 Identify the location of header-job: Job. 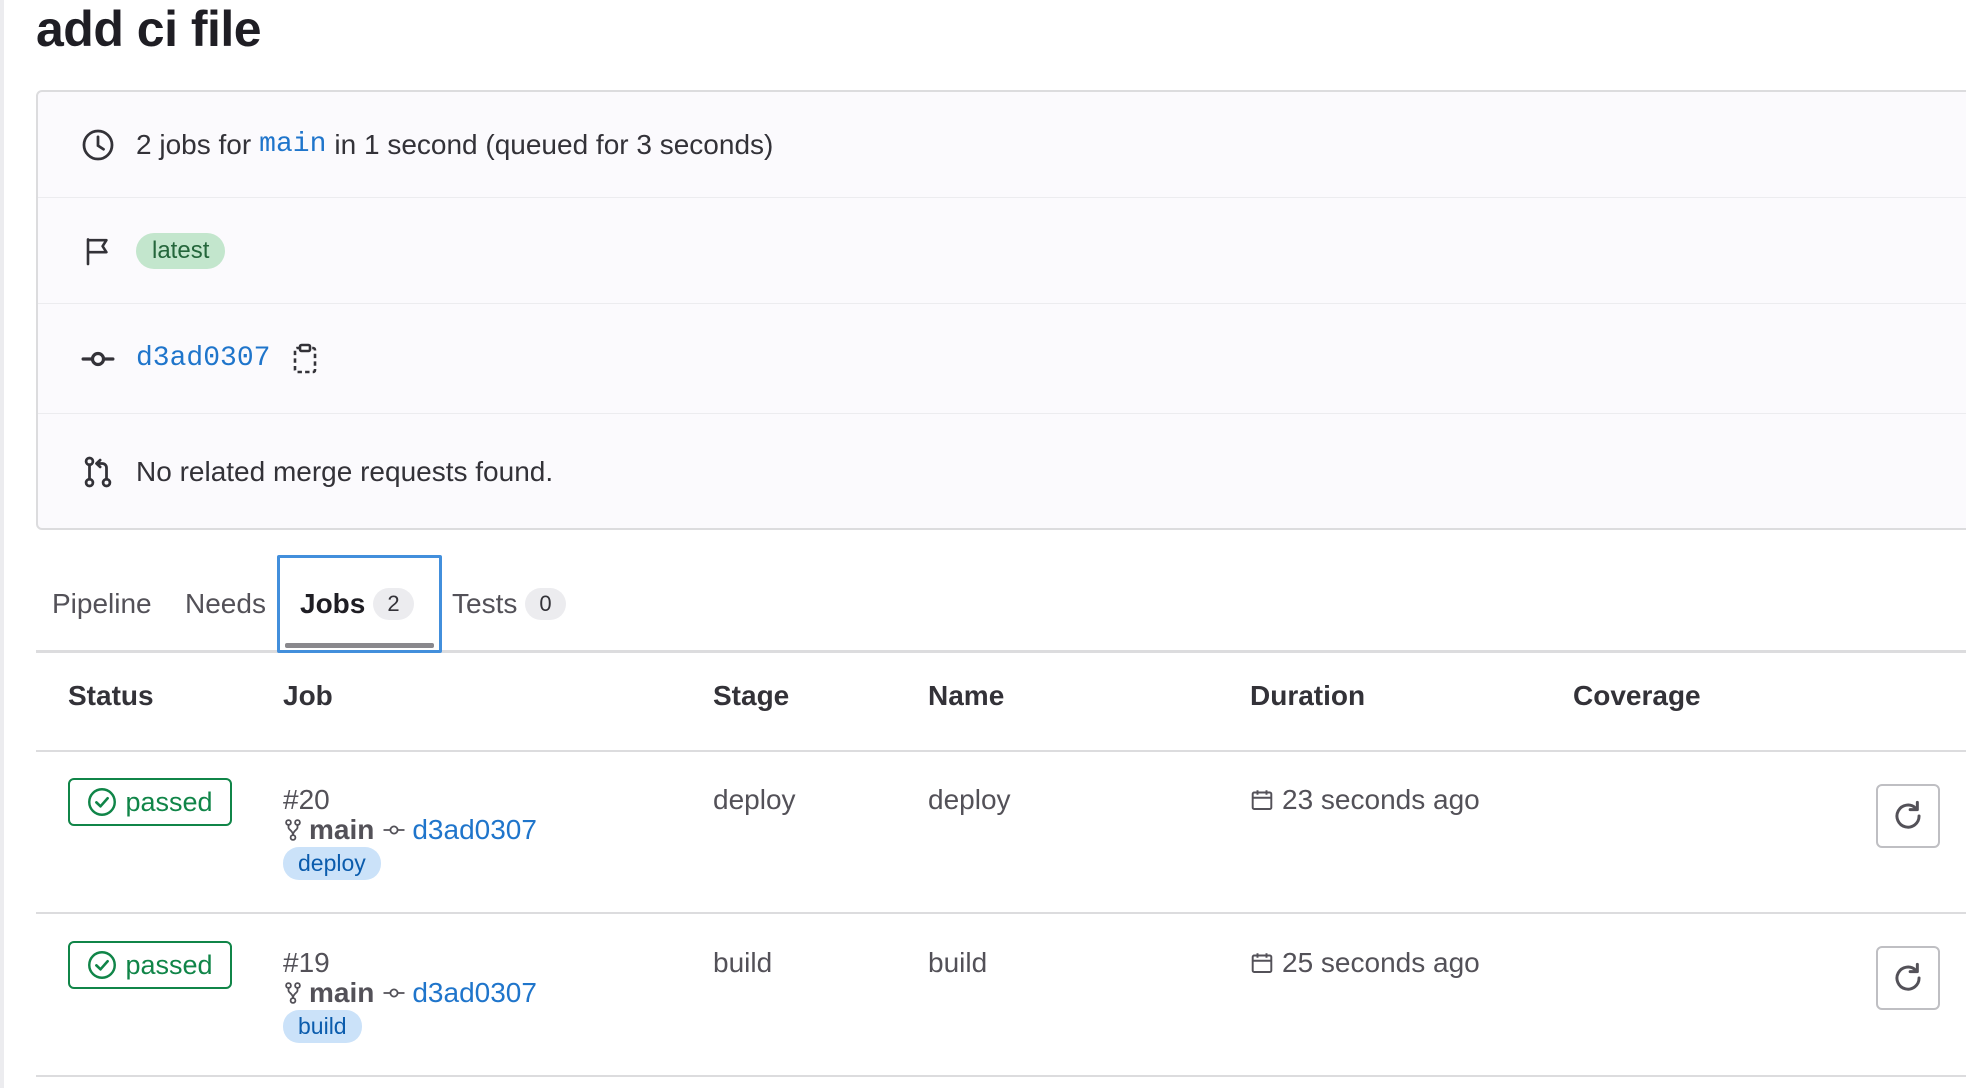
(308, 695).